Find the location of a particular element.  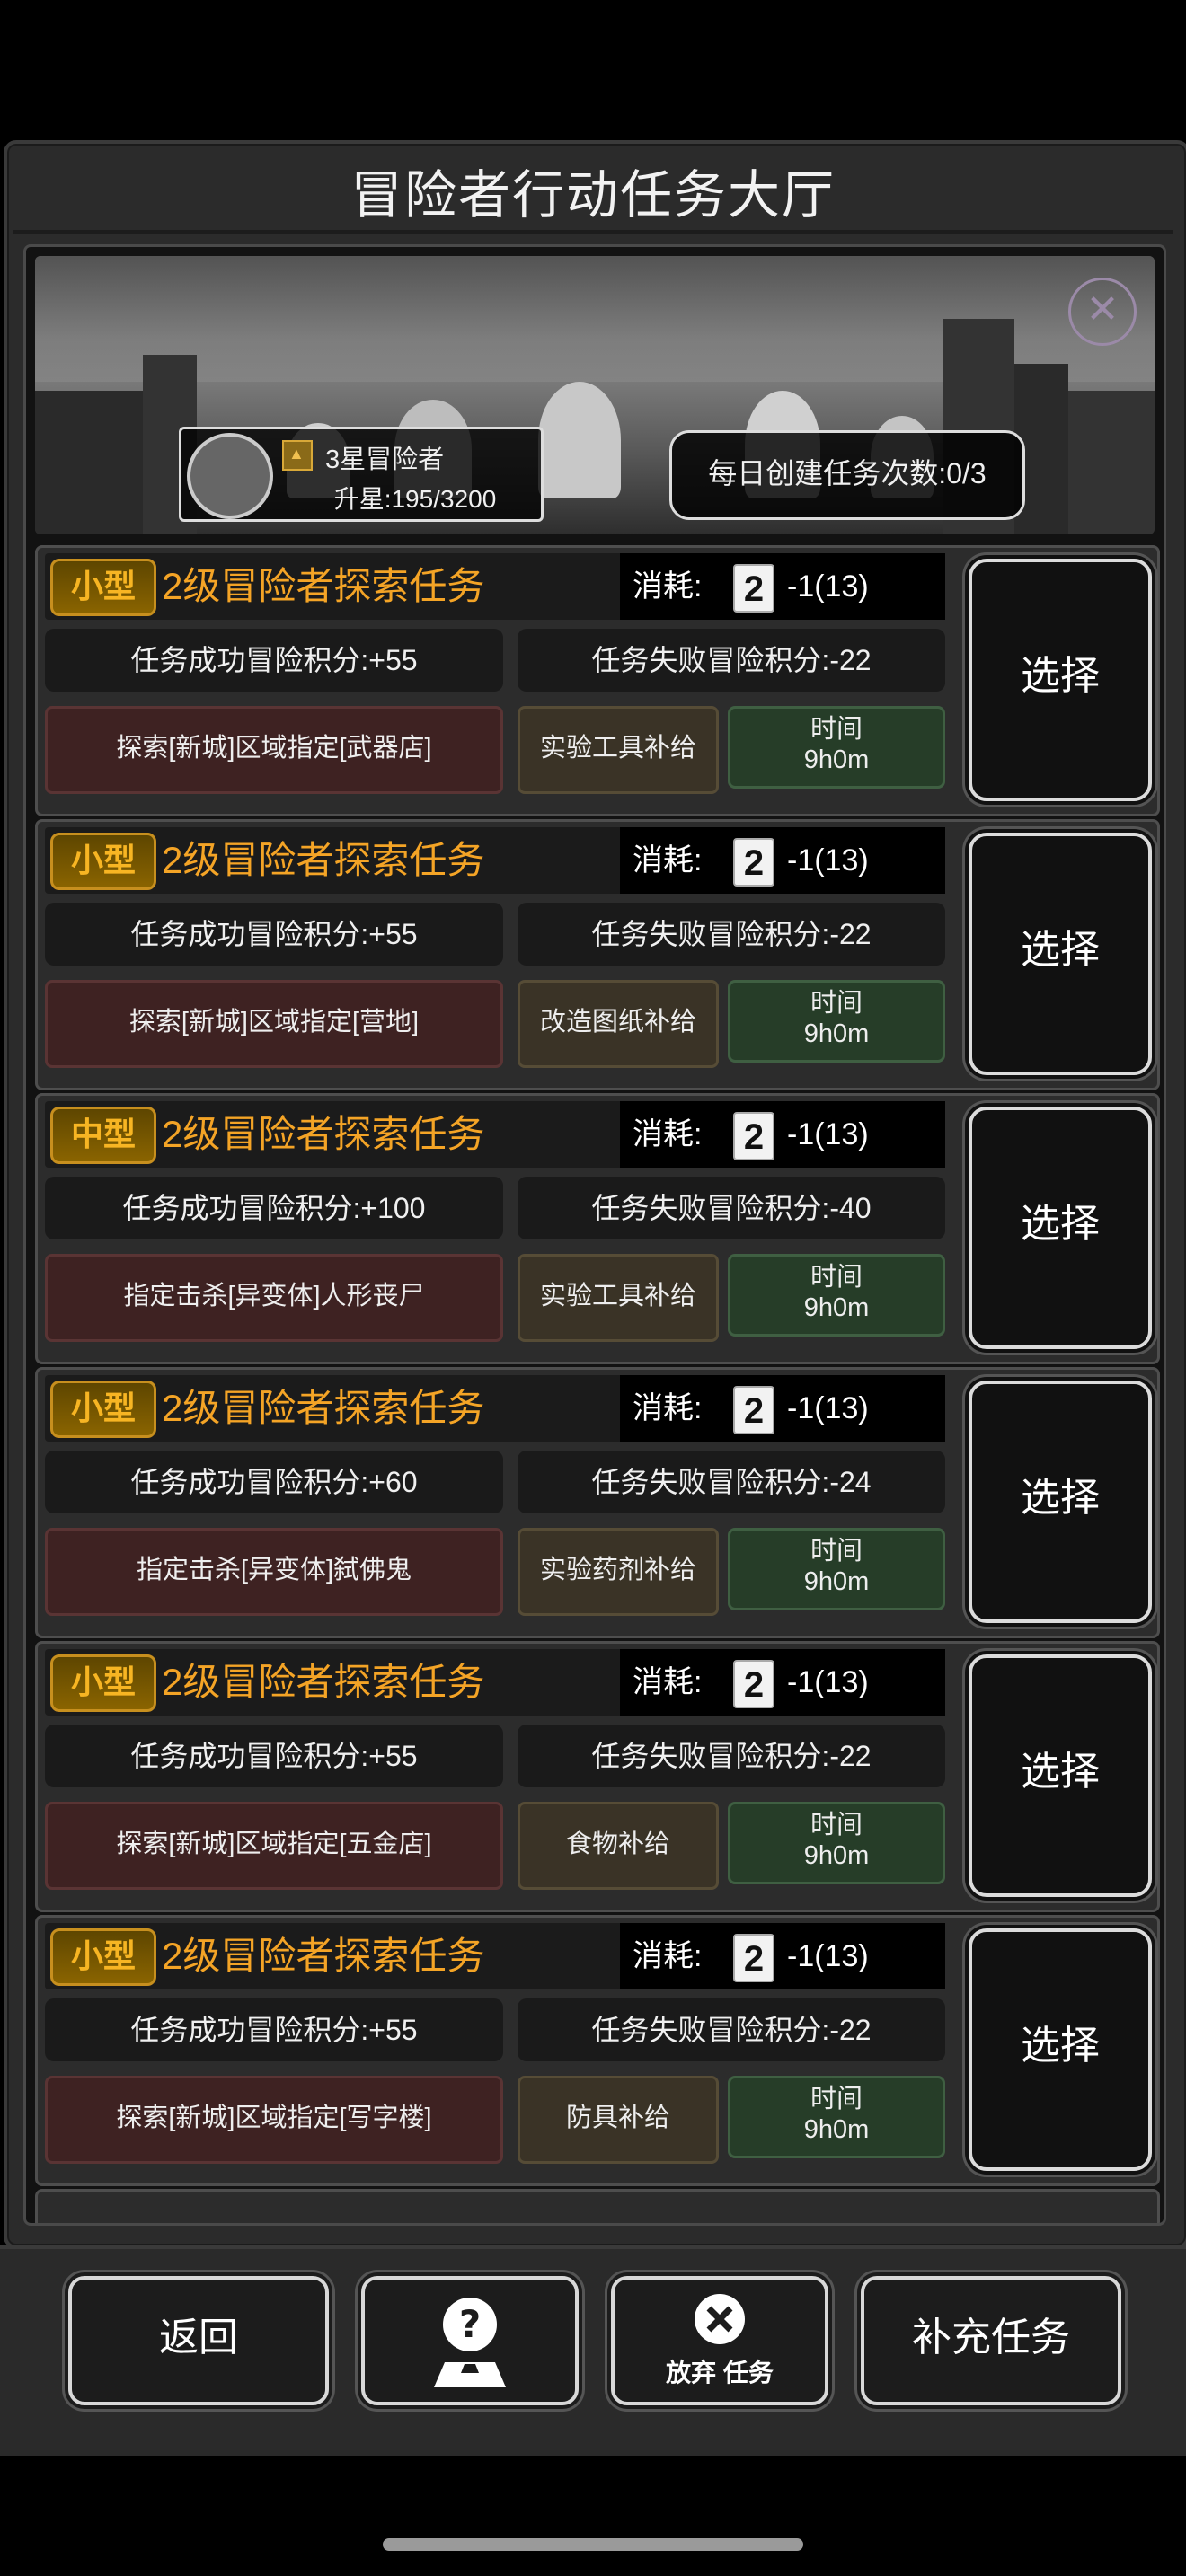

success-points: 任务成功冒险积分:+60 is located at coordinates (274, 1482).